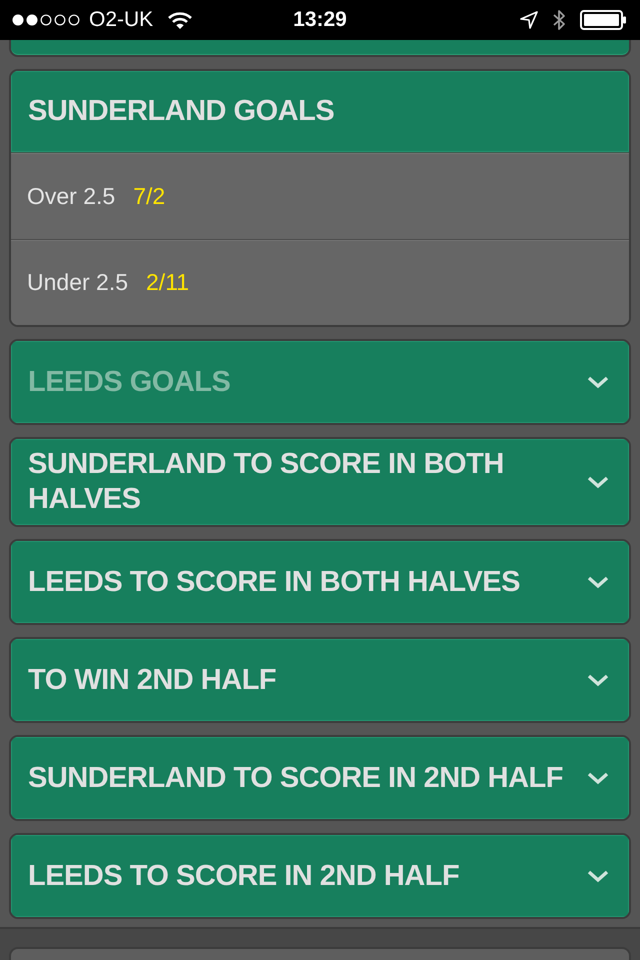  What do you see at coordinates (121, 20) in the screenshot?
I see `carrier-name: O2-UK` at bounding box center [121, 20].